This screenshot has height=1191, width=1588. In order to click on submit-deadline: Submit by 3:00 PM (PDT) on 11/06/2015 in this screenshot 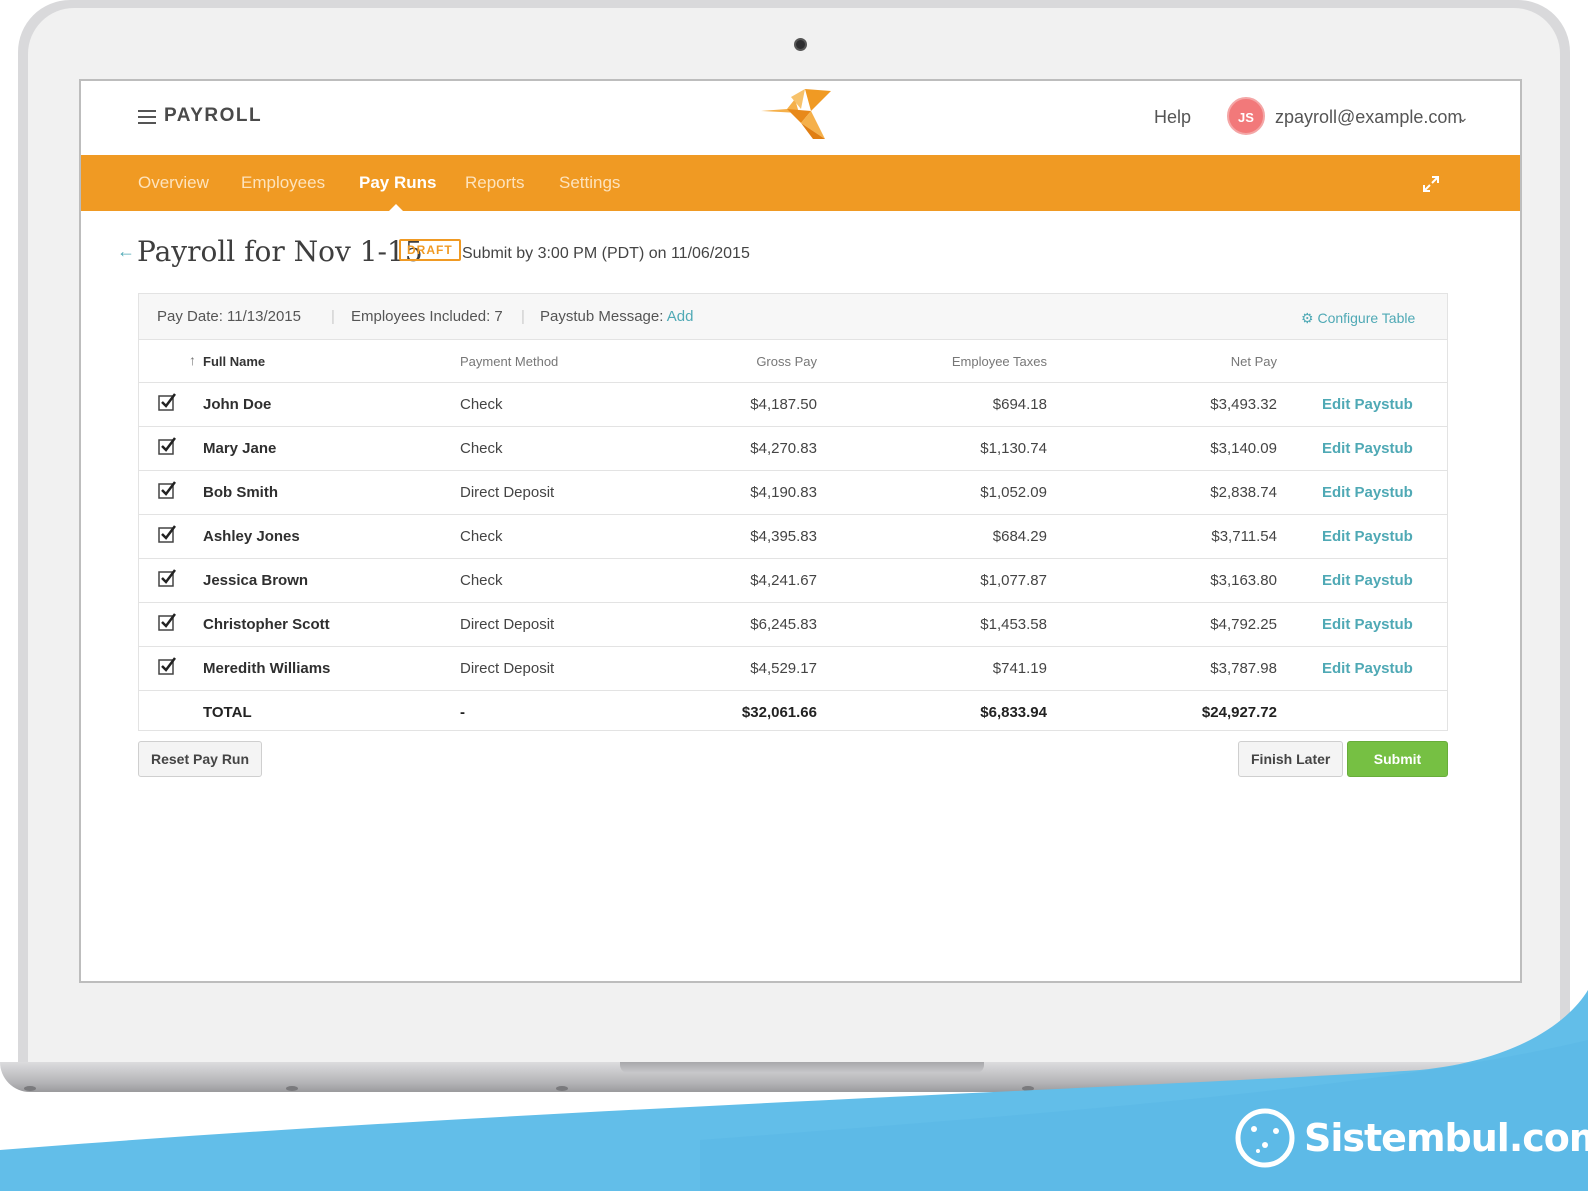, I will do `click(606, 253)`.